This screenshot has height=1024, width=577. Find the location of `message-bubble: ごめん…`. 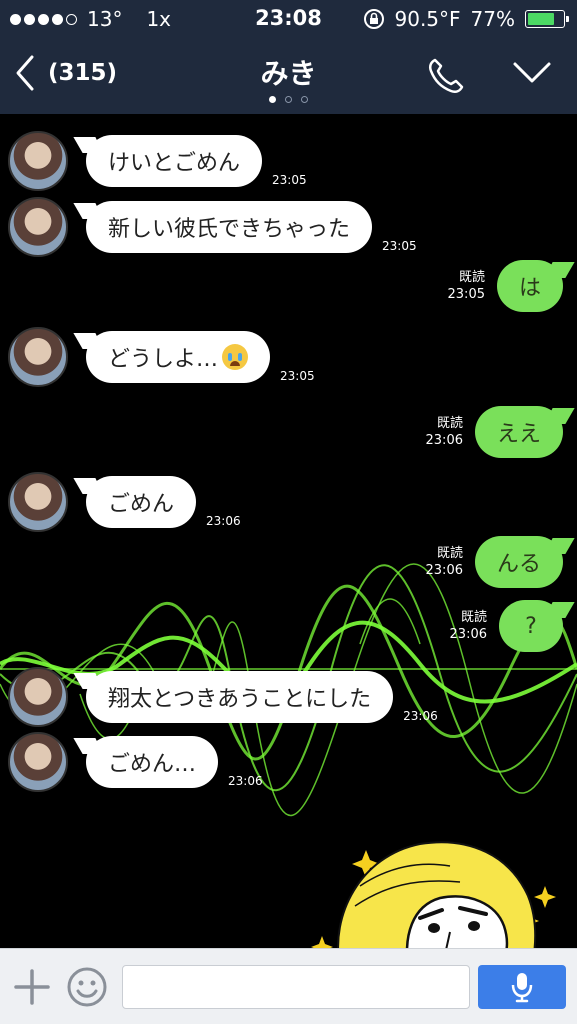

message-bubble: ごめん… is located at coordinates (152, 762).